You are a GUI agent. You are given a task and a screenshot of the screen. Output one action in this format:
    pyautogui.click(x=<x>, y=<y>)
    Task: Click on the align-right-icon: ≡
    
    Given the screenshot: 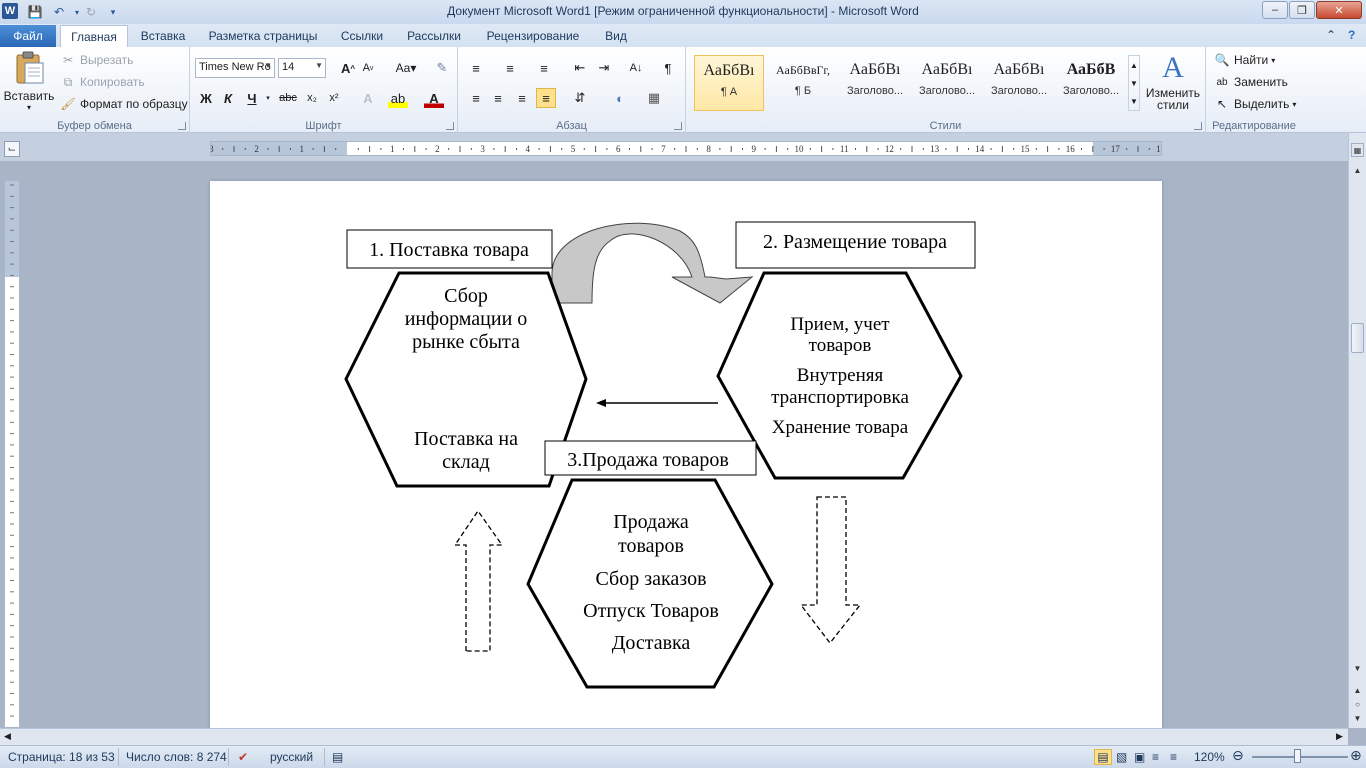 What is the action you would take?
    pyautogui.click(x=522, y=98)
    